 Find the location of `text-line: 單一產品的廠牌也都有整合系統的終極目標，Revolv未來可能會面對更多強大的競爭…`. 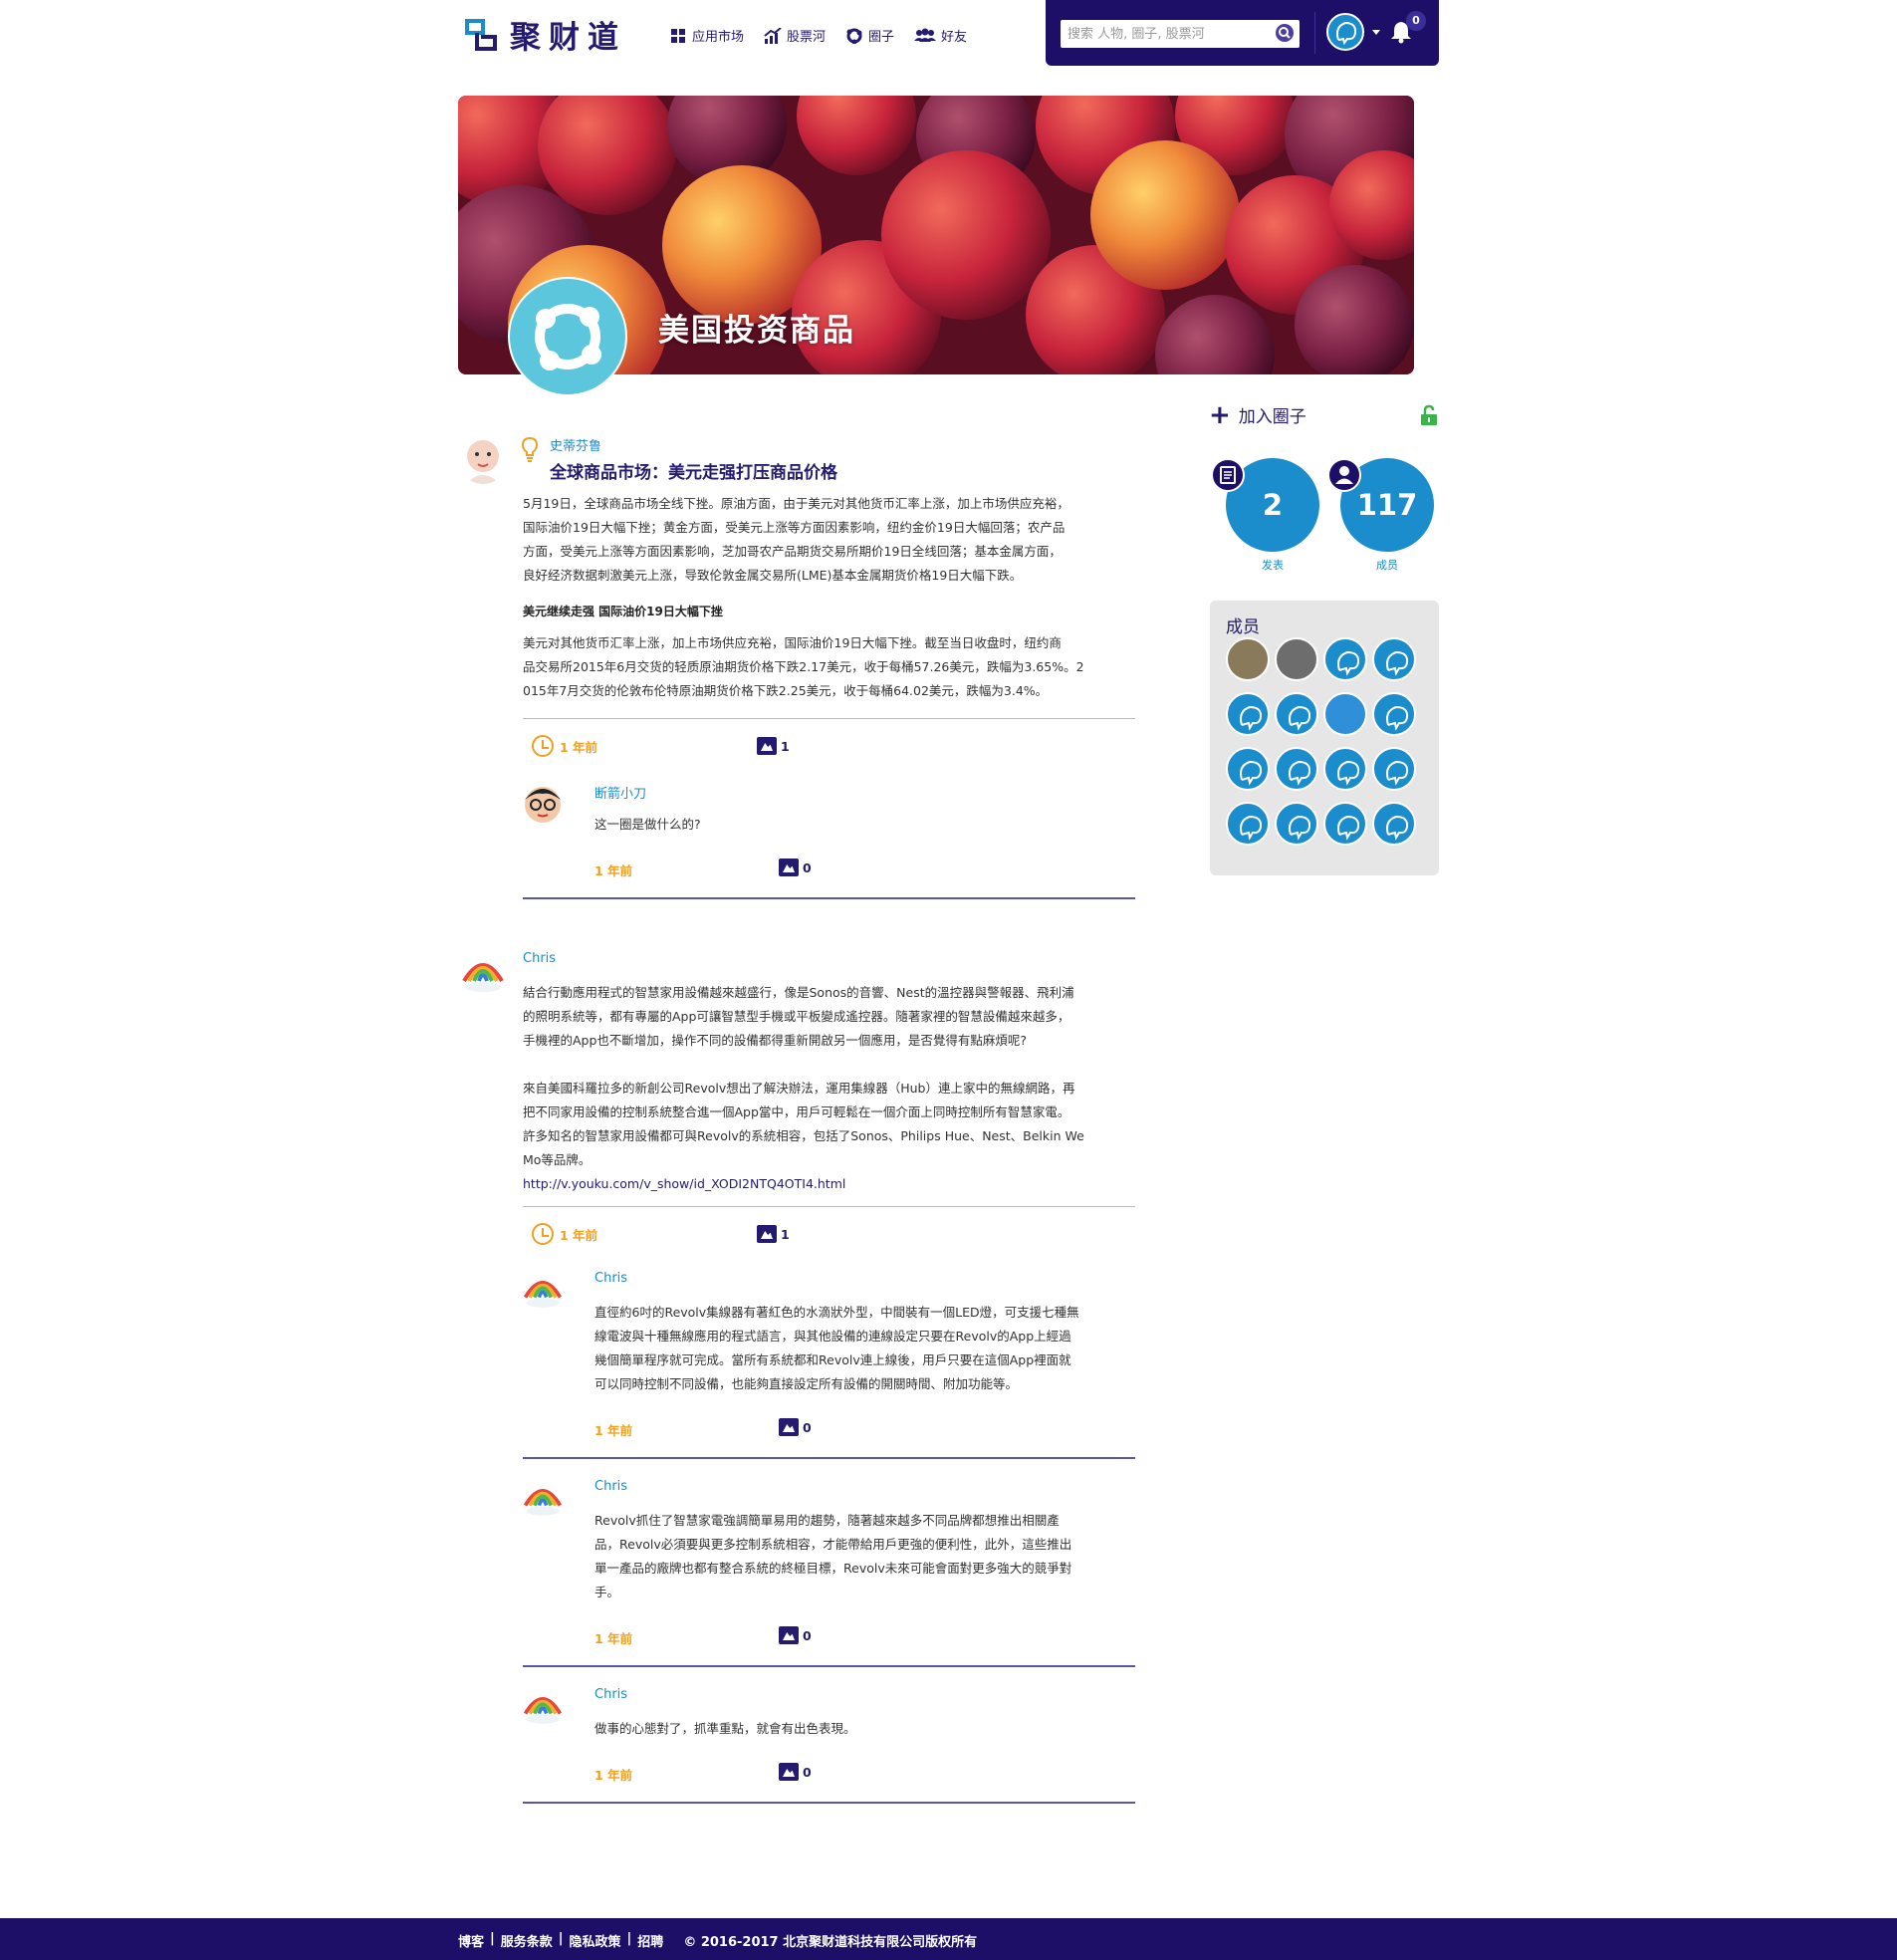

text-line: 單一產品的廠牌也都有整合系統的終極目標，Revolv未來可能會面對更多強大的競爭… is located at coordinates (833, 1569).